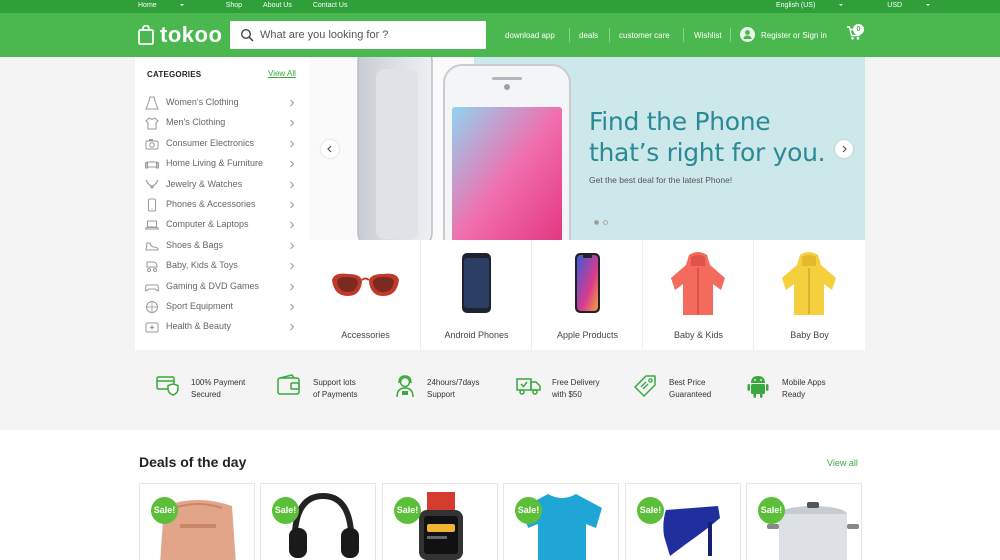  Describe the element at coordinates (330, 5) in the screenshot. I see `top-nav-contact: Contact Us` at that location.